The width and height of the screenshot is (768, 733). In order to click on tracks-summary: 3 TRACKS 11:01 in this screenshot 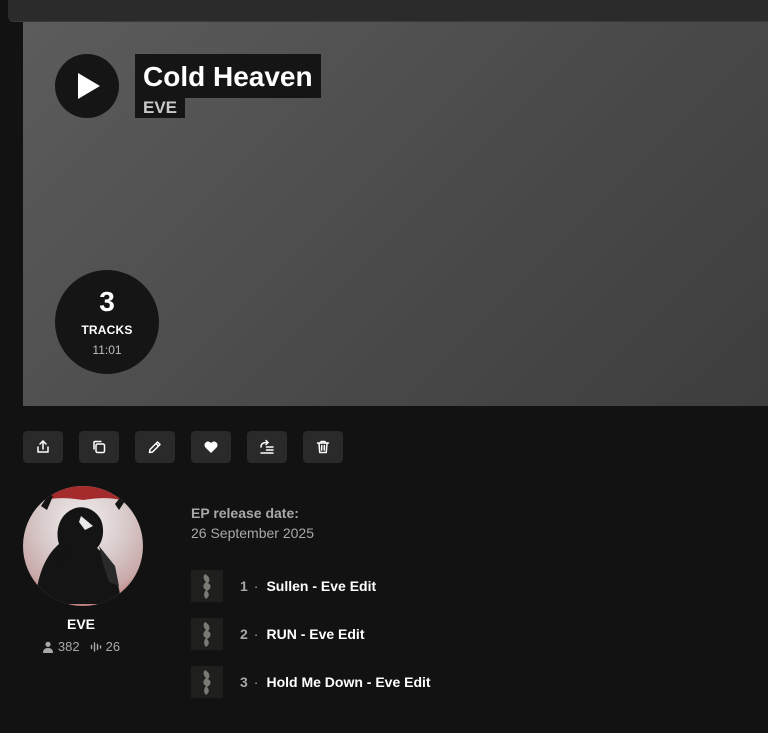, I will do `click(107, 322)`.